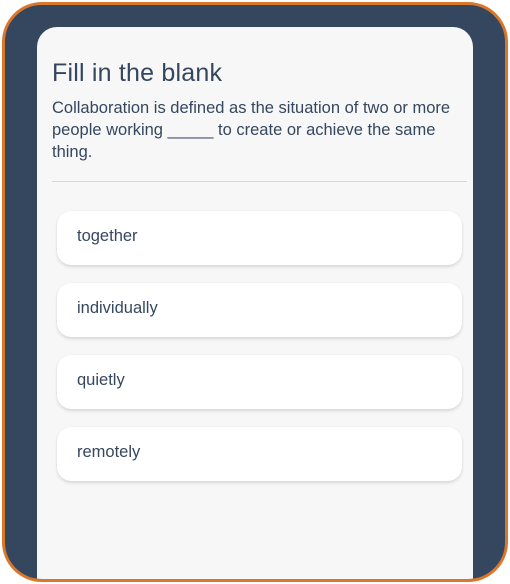 This screenshot has width=510, height=584. What do you see at coordinates (117, 308) in the screenshot?
I see `option-label: individually` at bounding box center [117, 308].